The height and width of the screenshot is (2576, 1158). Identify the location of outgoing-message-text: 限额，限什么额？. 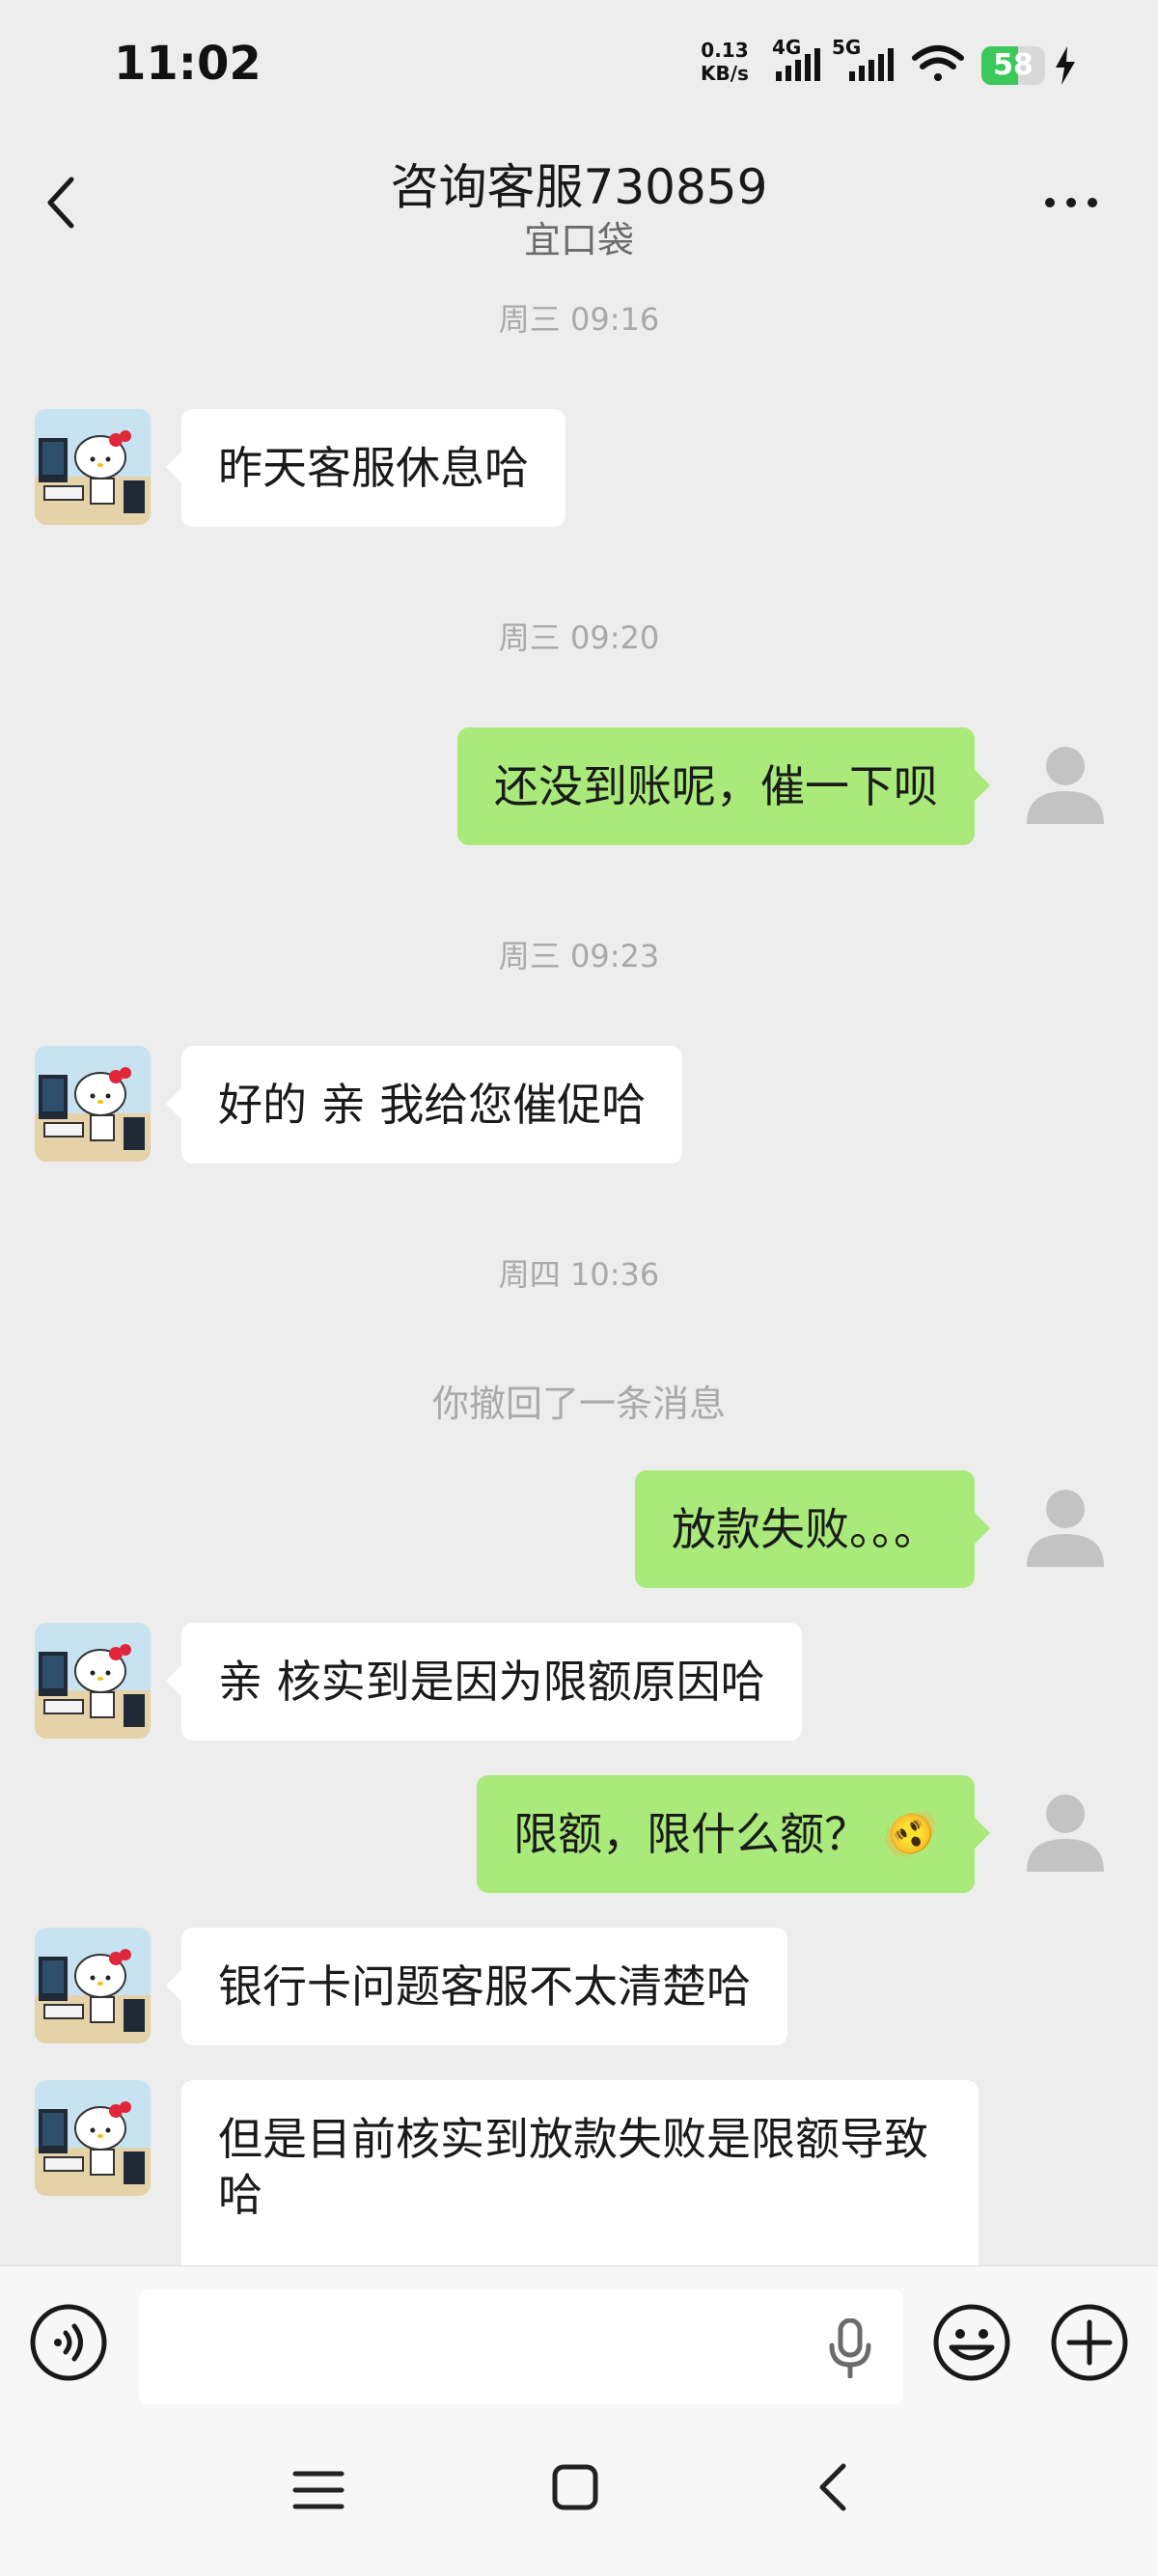
(691, 1834).